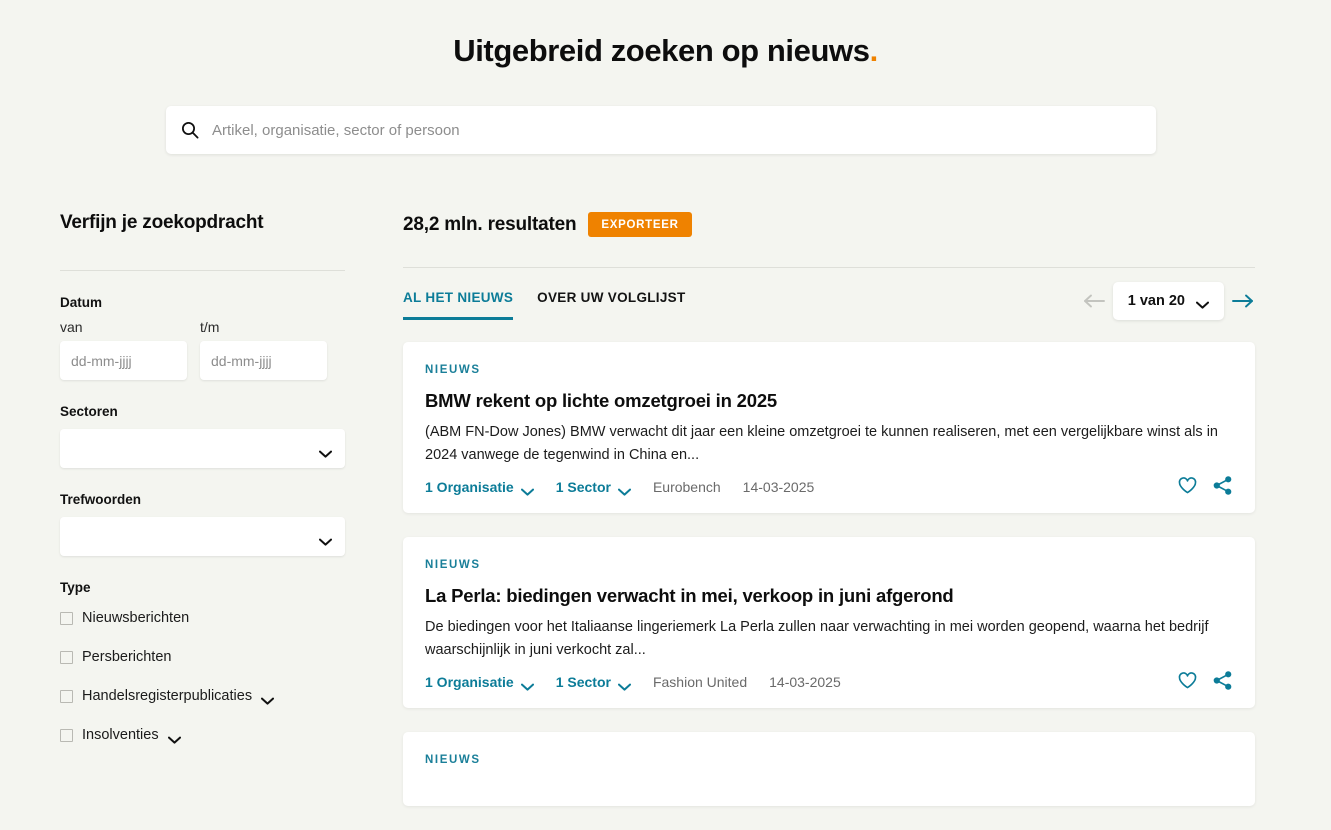 This screenshot has height=830, width=1331. Describe the element at coordinates (686, 487) in the screenshot. I see `article-source: Eurobench` at that location.